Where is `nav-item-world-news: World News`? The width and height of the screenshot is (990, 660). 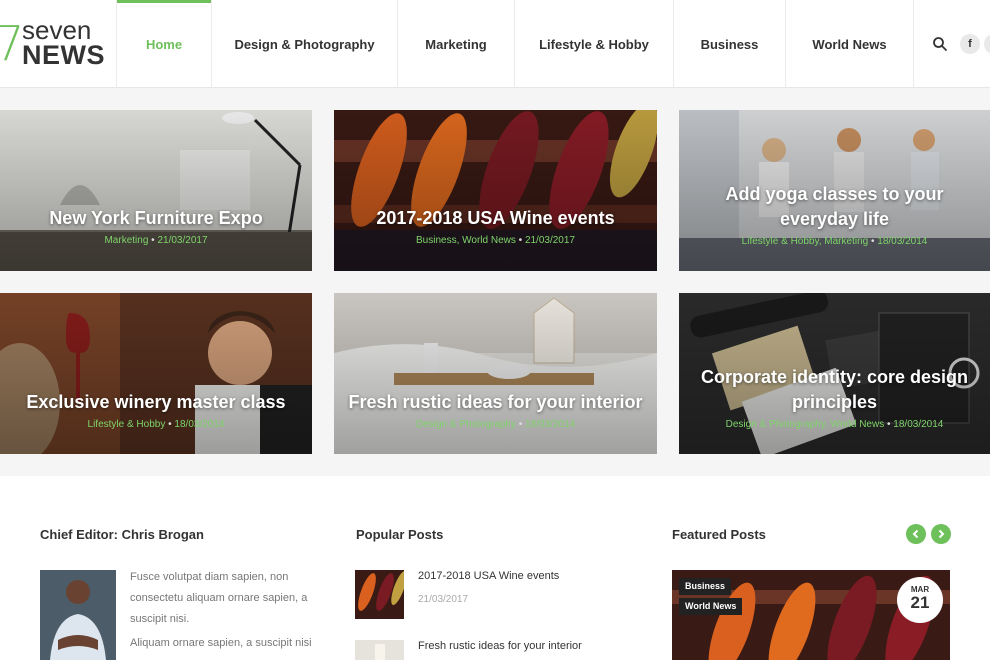 nav-item-world-news: World News is located at coordinates (849, 44).